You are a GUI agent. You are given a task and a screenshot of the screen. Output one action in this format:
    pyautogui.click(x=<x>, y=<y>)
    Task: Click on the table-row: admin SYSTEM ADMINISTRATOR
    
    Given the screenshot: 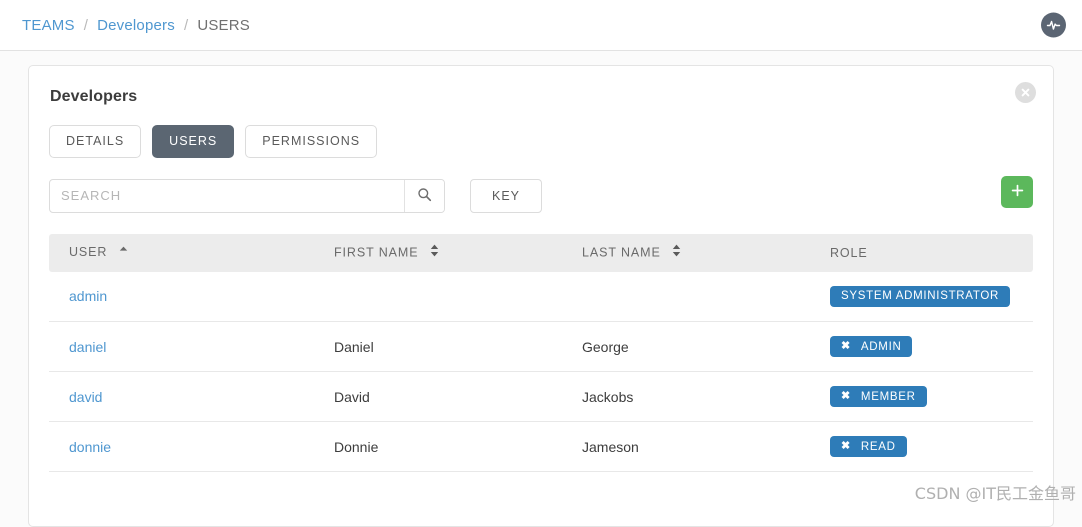 What is the action you would take?
    pyautogui.click(x=541, y=296)
    